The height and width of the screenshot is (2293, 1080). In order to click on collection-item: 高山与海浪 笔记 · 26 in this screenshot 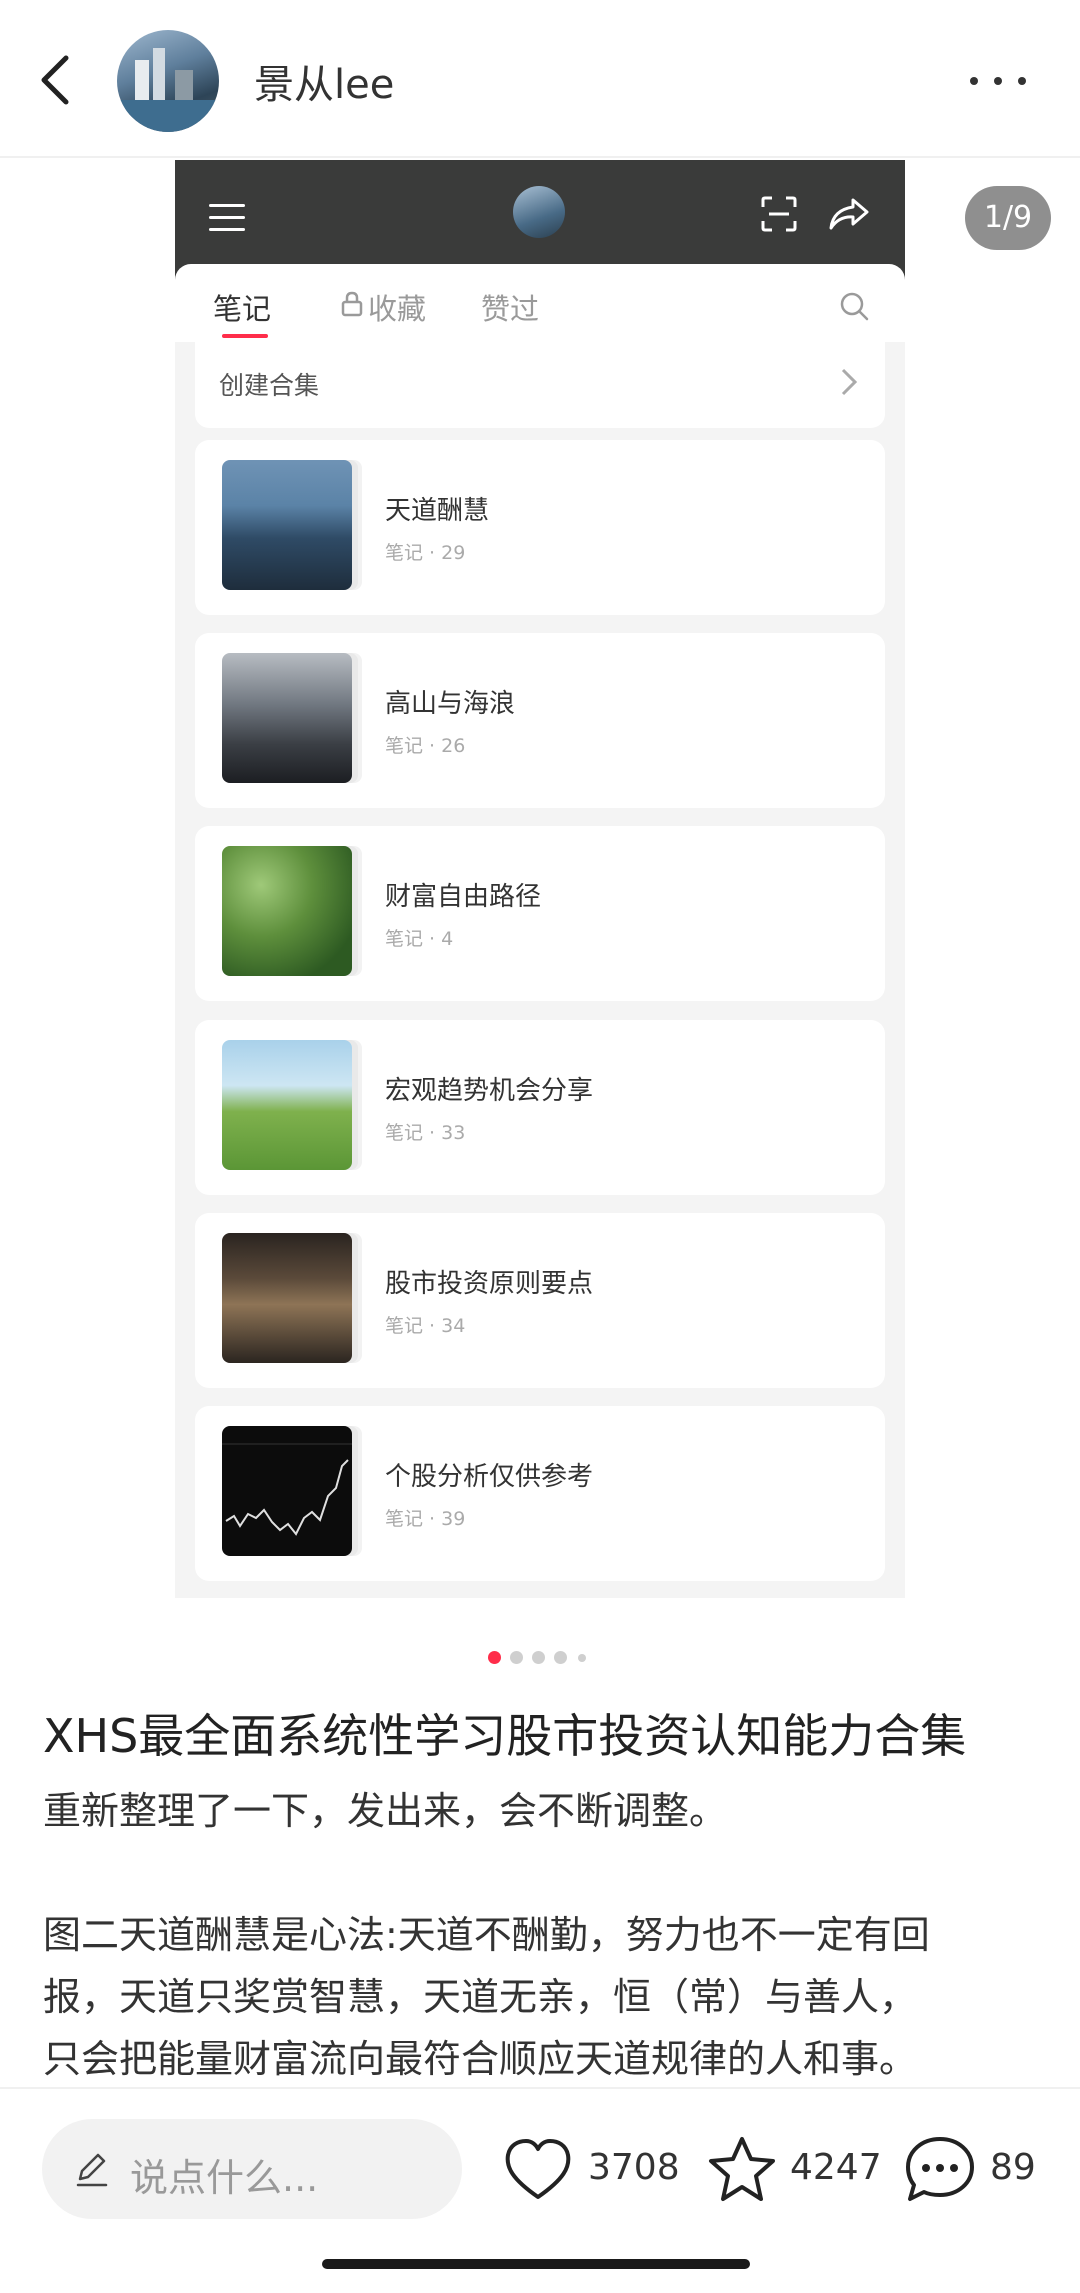, I will do `click(540, 720)`.